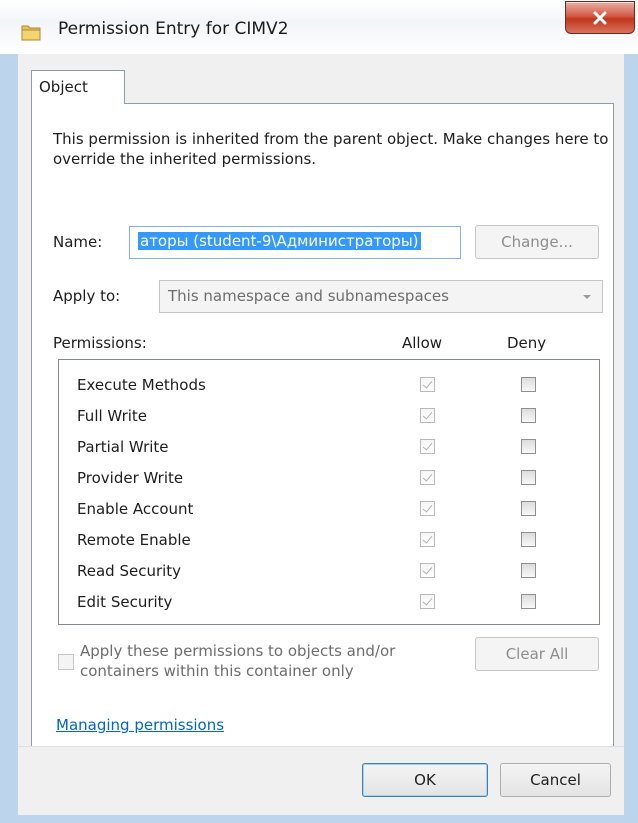  Describe the element at coordinates (321, 780) in the screenshot. I see `button-bar: OK Cancel` at that location.